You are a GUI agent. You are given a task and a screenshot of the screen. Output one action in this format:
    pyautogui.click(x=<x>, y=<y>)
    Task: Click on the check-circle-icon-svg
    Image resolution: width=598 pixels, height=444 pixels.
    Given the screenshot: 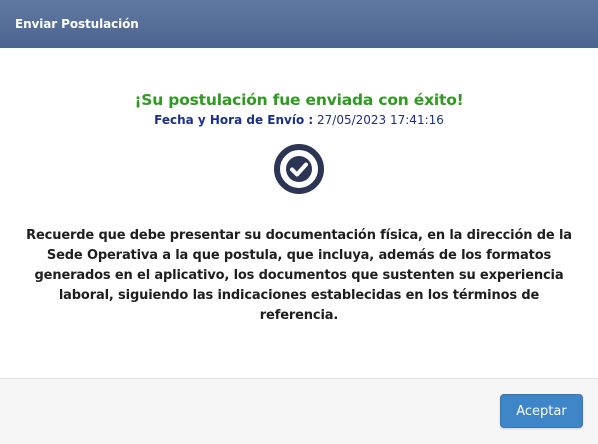 What is the action you would take?
    pyautogui.click(x=299, y=169)
    